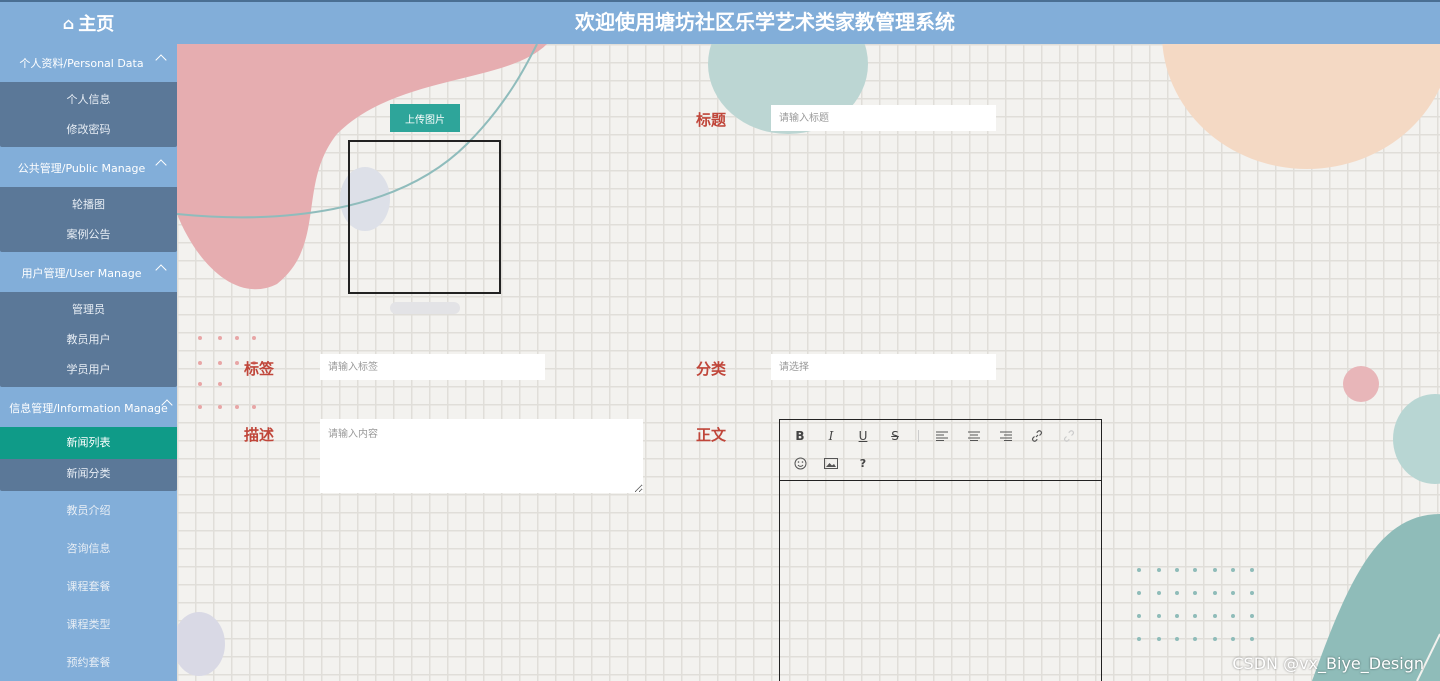  What do you see at coordinates (711, 369) in the screenshot?
I see `category-label: 分类` at bounding box center [711, 369].